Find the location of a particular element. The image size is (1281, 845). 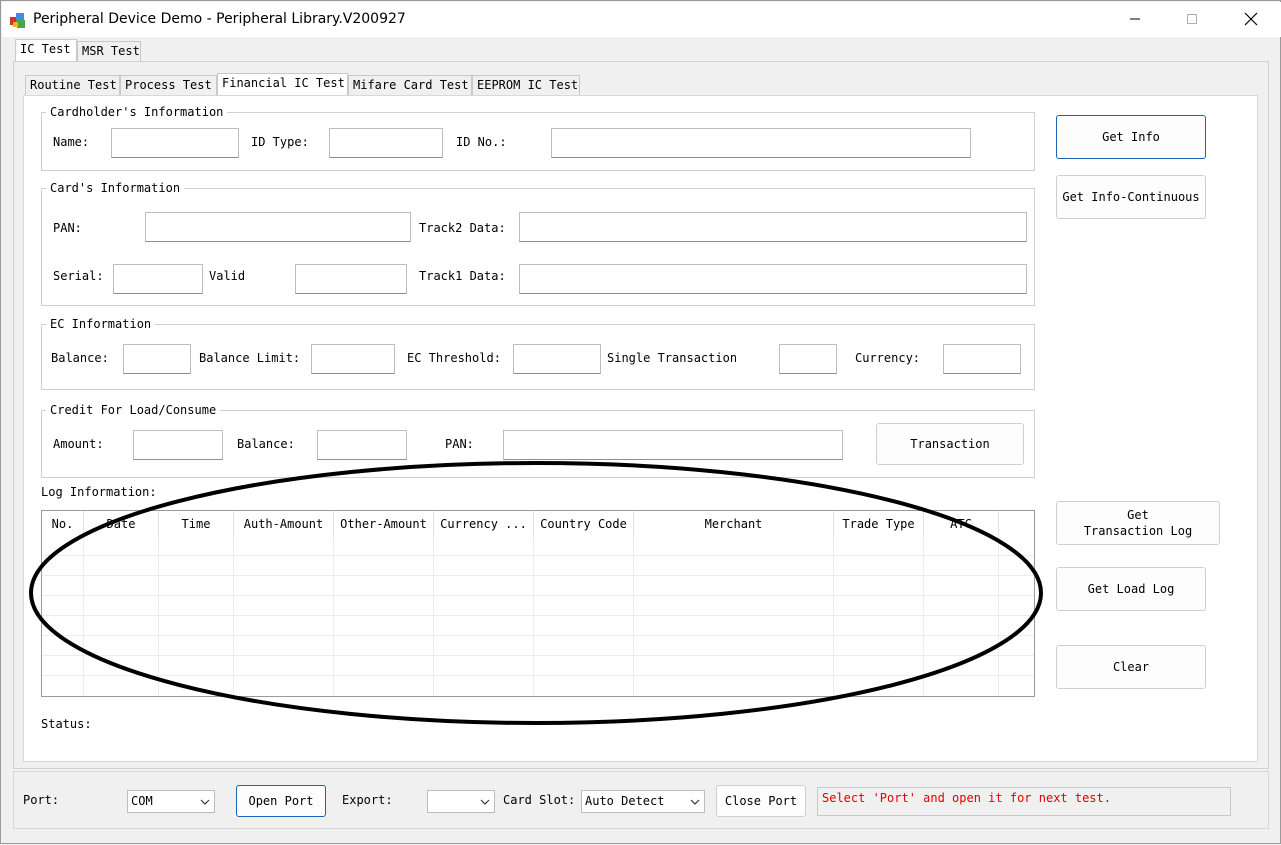

column-header-trade-type: Trade Type is located at coordinates (879, 524).